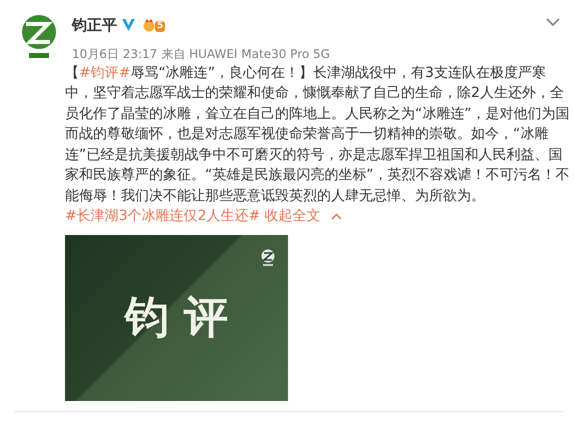  I want to click on image-title: 钧 评, so click(176, 317).